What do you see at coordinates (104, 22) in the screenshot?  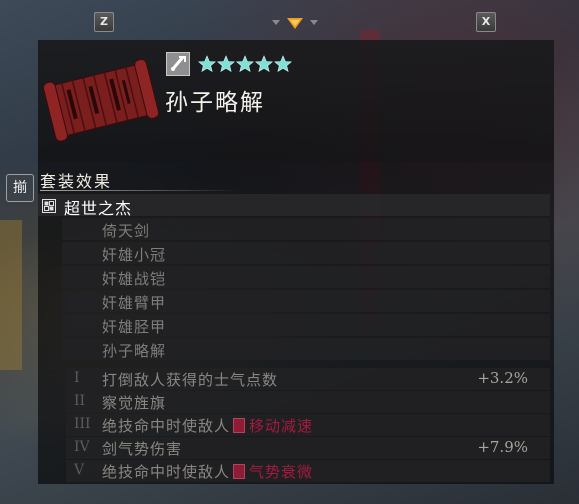 I see `prev-key-button: Z` at bounding box center [104, 22].